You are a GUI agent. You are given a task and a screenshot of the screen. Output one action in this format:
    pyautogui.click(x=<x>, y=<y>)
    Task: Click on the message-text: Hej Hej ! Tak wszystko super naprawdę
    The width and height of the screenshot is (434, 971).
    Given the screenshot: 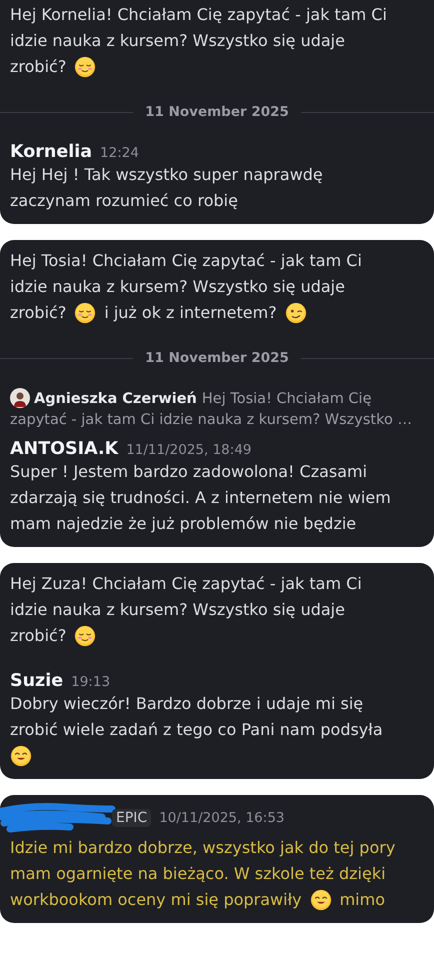 What is the action you would take?
    pyautogui.click(x=166, y=175)
    